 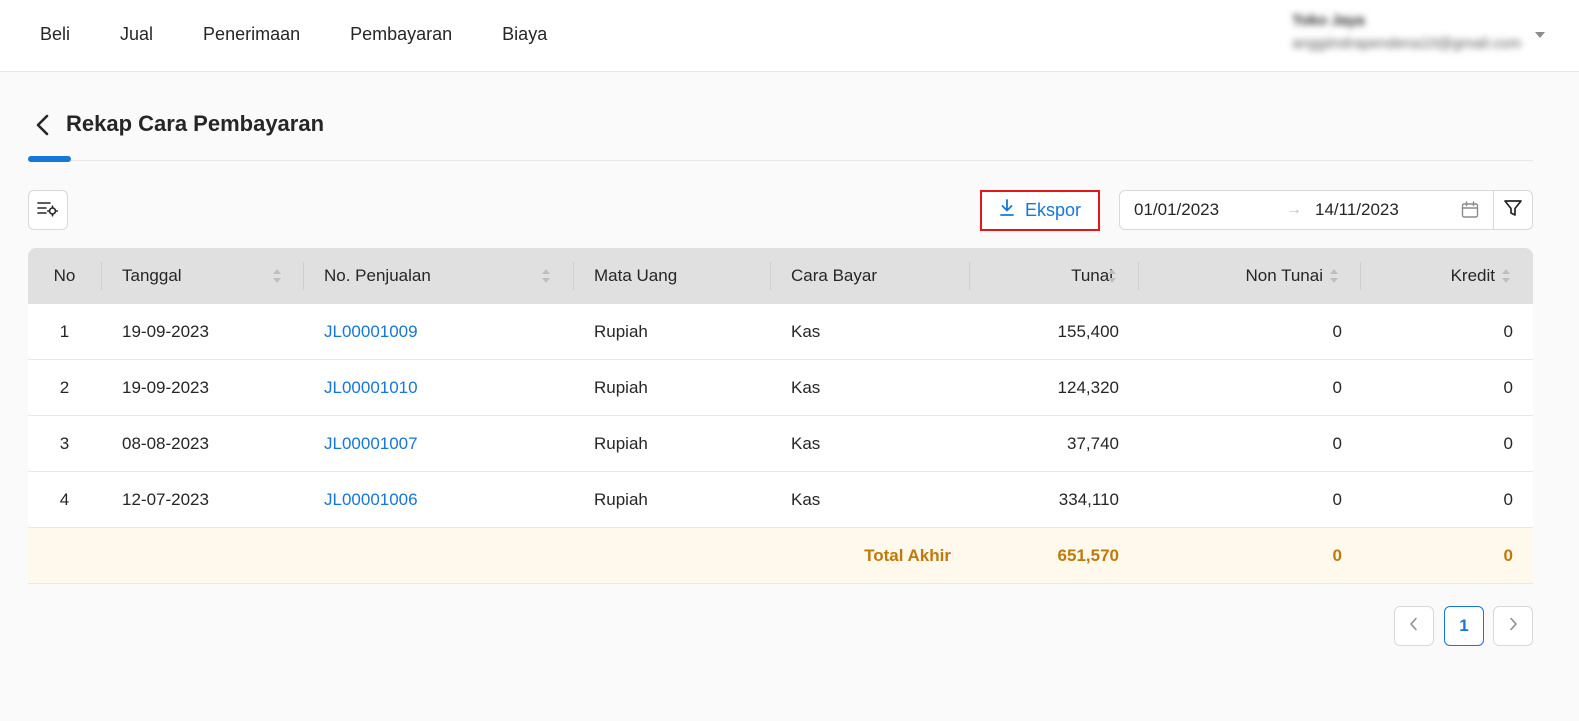 What do you see at coordinates (64, 387) in the screenshot?
I see `cell-no: 2` at bounding box center [64, 387].